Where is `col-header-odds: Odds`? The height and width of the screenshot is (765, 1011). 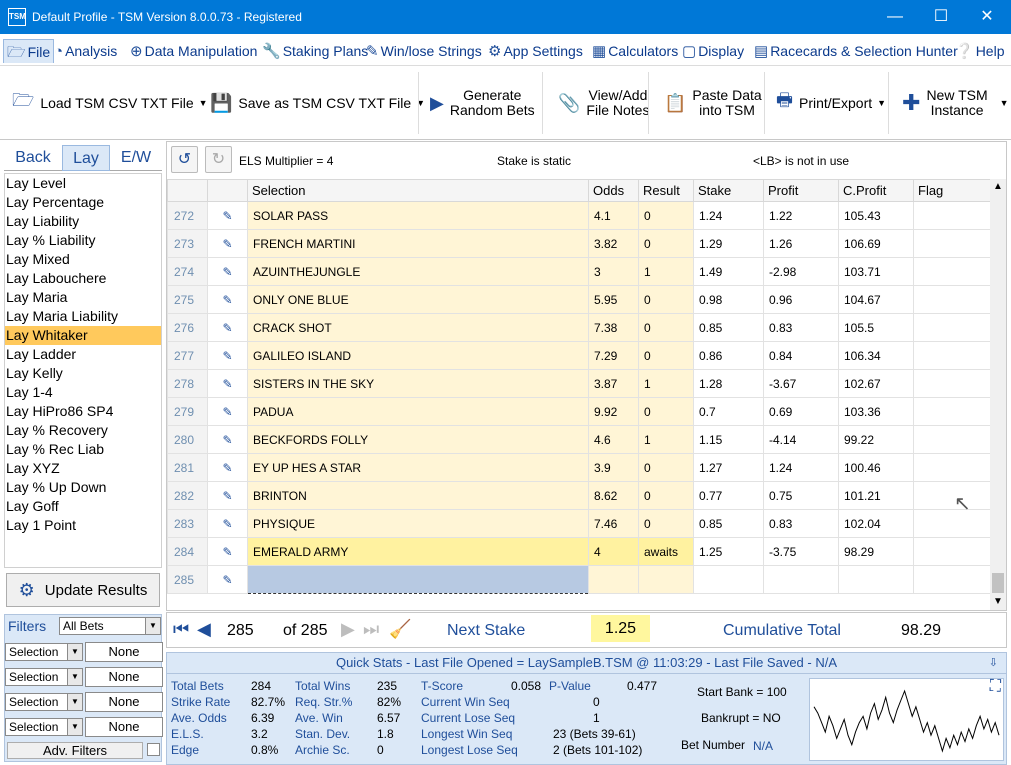
col-header-odds: Odds is located at coordinates (613, 190).